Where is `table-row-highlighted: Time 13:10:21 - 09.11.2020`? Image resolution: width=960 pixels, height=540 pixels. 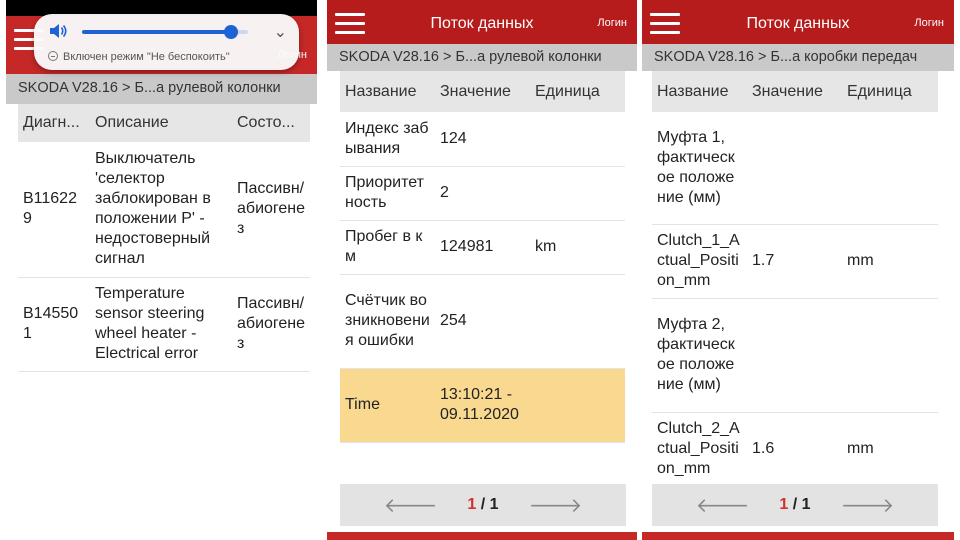
table-row-highlighted: Time 13:10:21 - 09.11.2020 is located at coordinates (482, 405).